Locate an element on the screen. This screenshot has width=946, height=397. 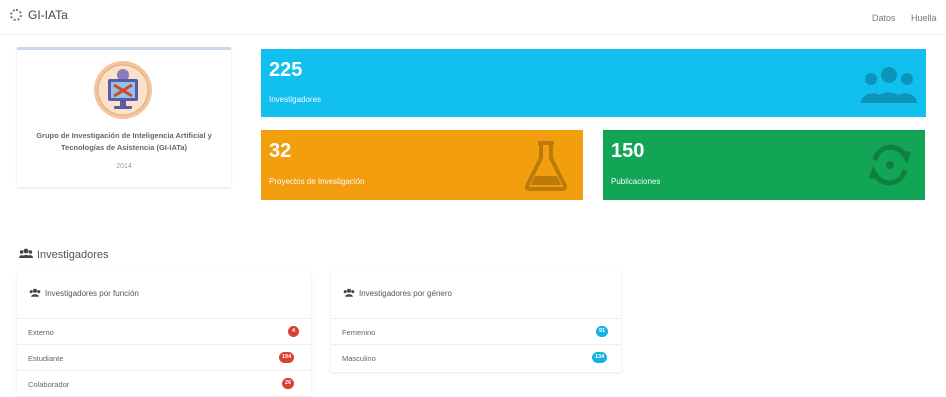
count-badge: 194 is located at coordinates (287, 357).